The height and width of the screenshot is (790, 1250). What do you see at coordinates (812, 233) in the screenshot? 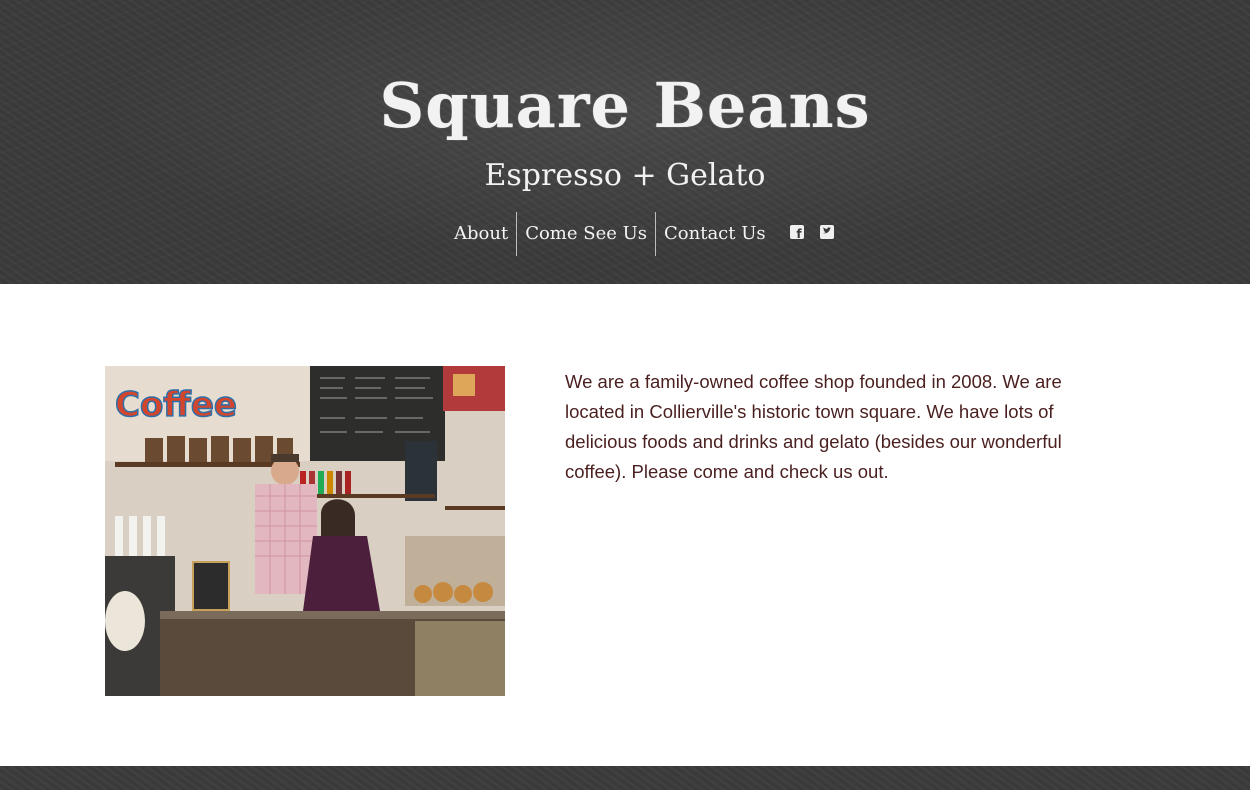
I see `social-links: f` at bounding box center [812, 233].